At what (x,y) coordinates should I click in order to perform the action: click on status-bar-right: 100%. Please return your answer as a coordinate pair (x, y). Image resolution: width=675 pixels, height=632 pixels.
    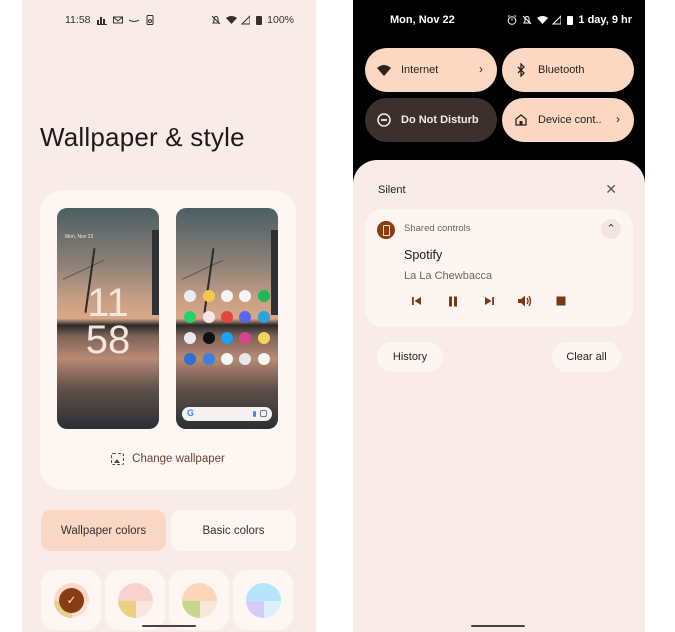
    Looking at the image, I should click on (252, 20).